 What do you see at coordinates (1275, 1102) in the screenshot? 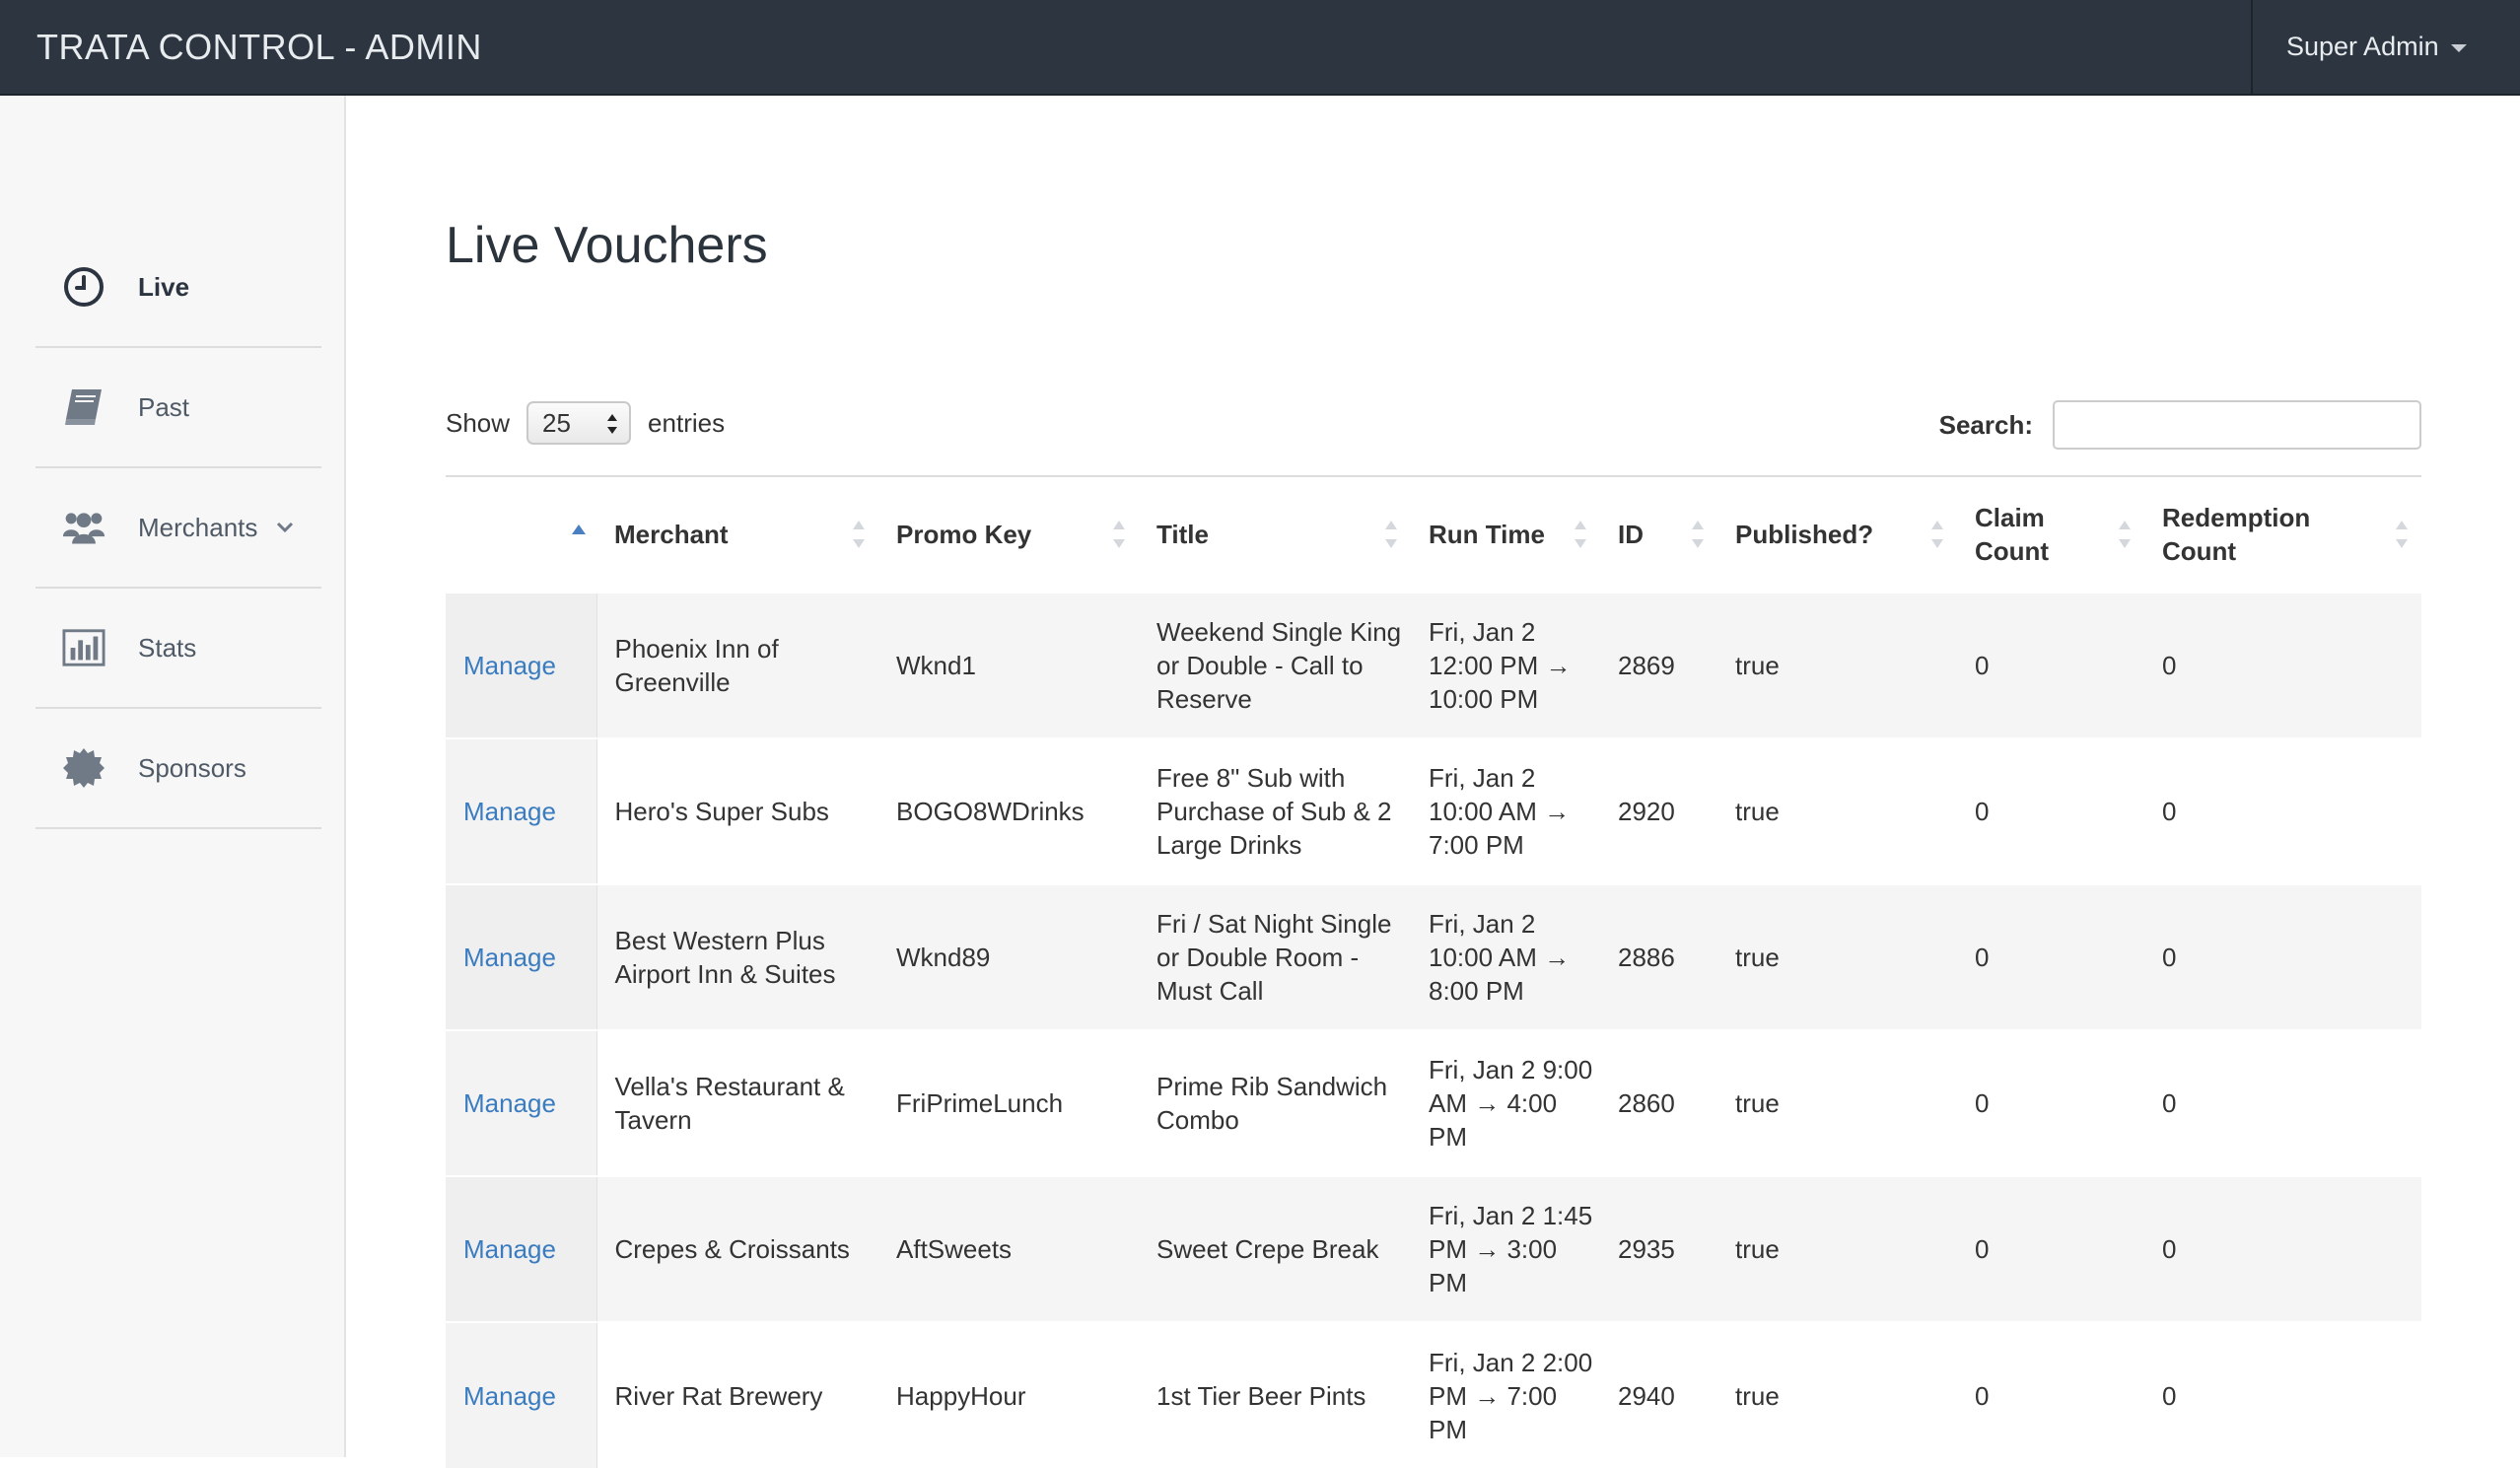
I see `cell-title: Prime Rib Sandwich Combo` at bounding box center [1275, 1102].